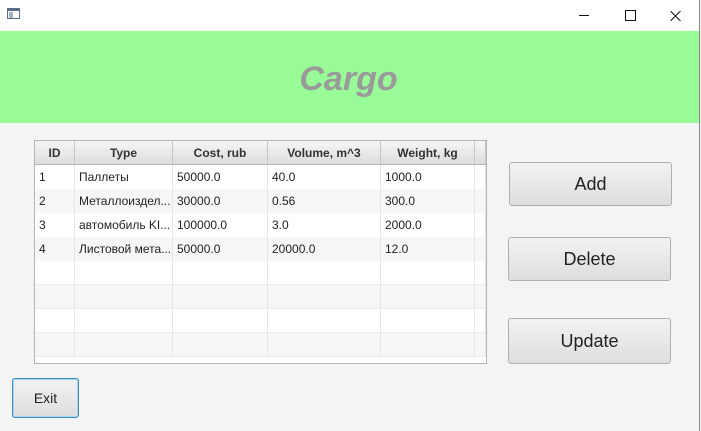 The width and height of the screenshot is (701, 431). Describe the element at coordinates (428, 225) in the screenshot. I see `cell-weight: 2000.0` at that location.